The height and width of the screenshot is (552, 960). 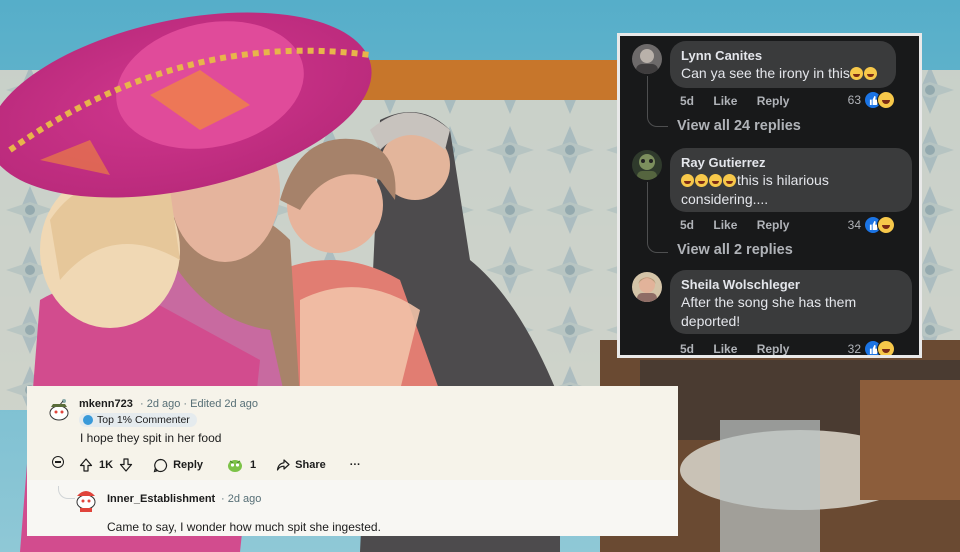 What do you see at coordinates (199, 404) in the screenshot?
I see `comment-meta: · 2d ago · Edited 2d ago` at bounding box center [199, 404].